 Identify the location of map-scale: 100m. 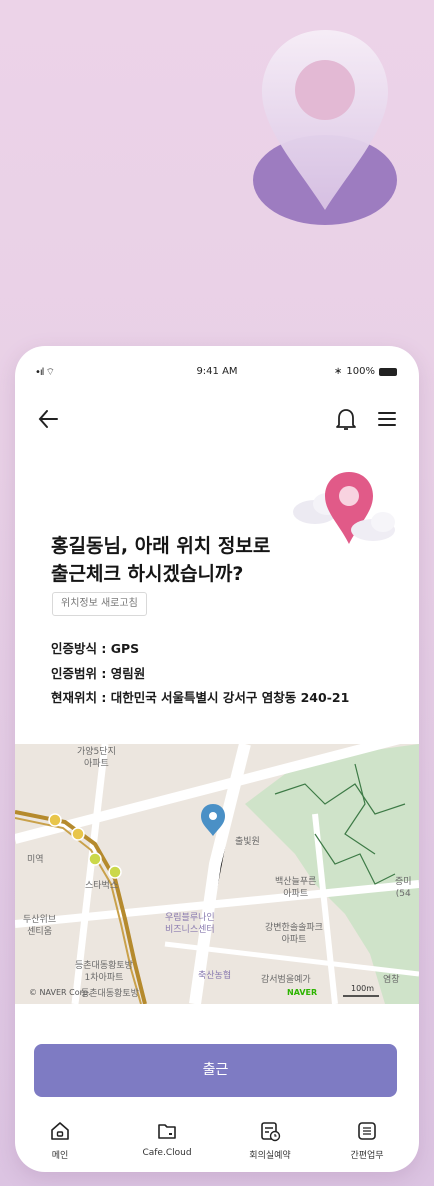
(363, 988).